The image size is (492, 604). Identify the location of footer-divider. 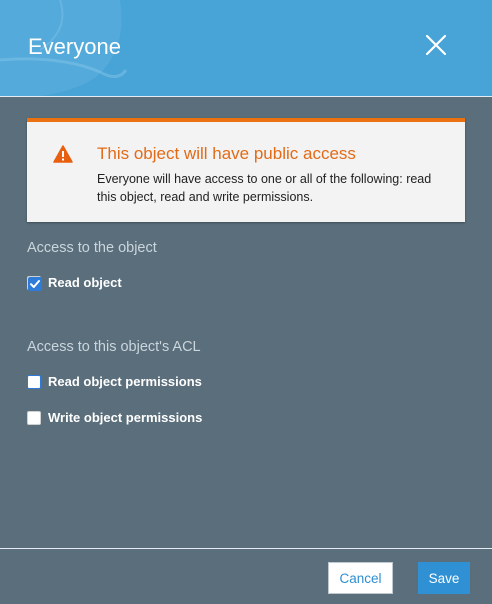
(246, 548).